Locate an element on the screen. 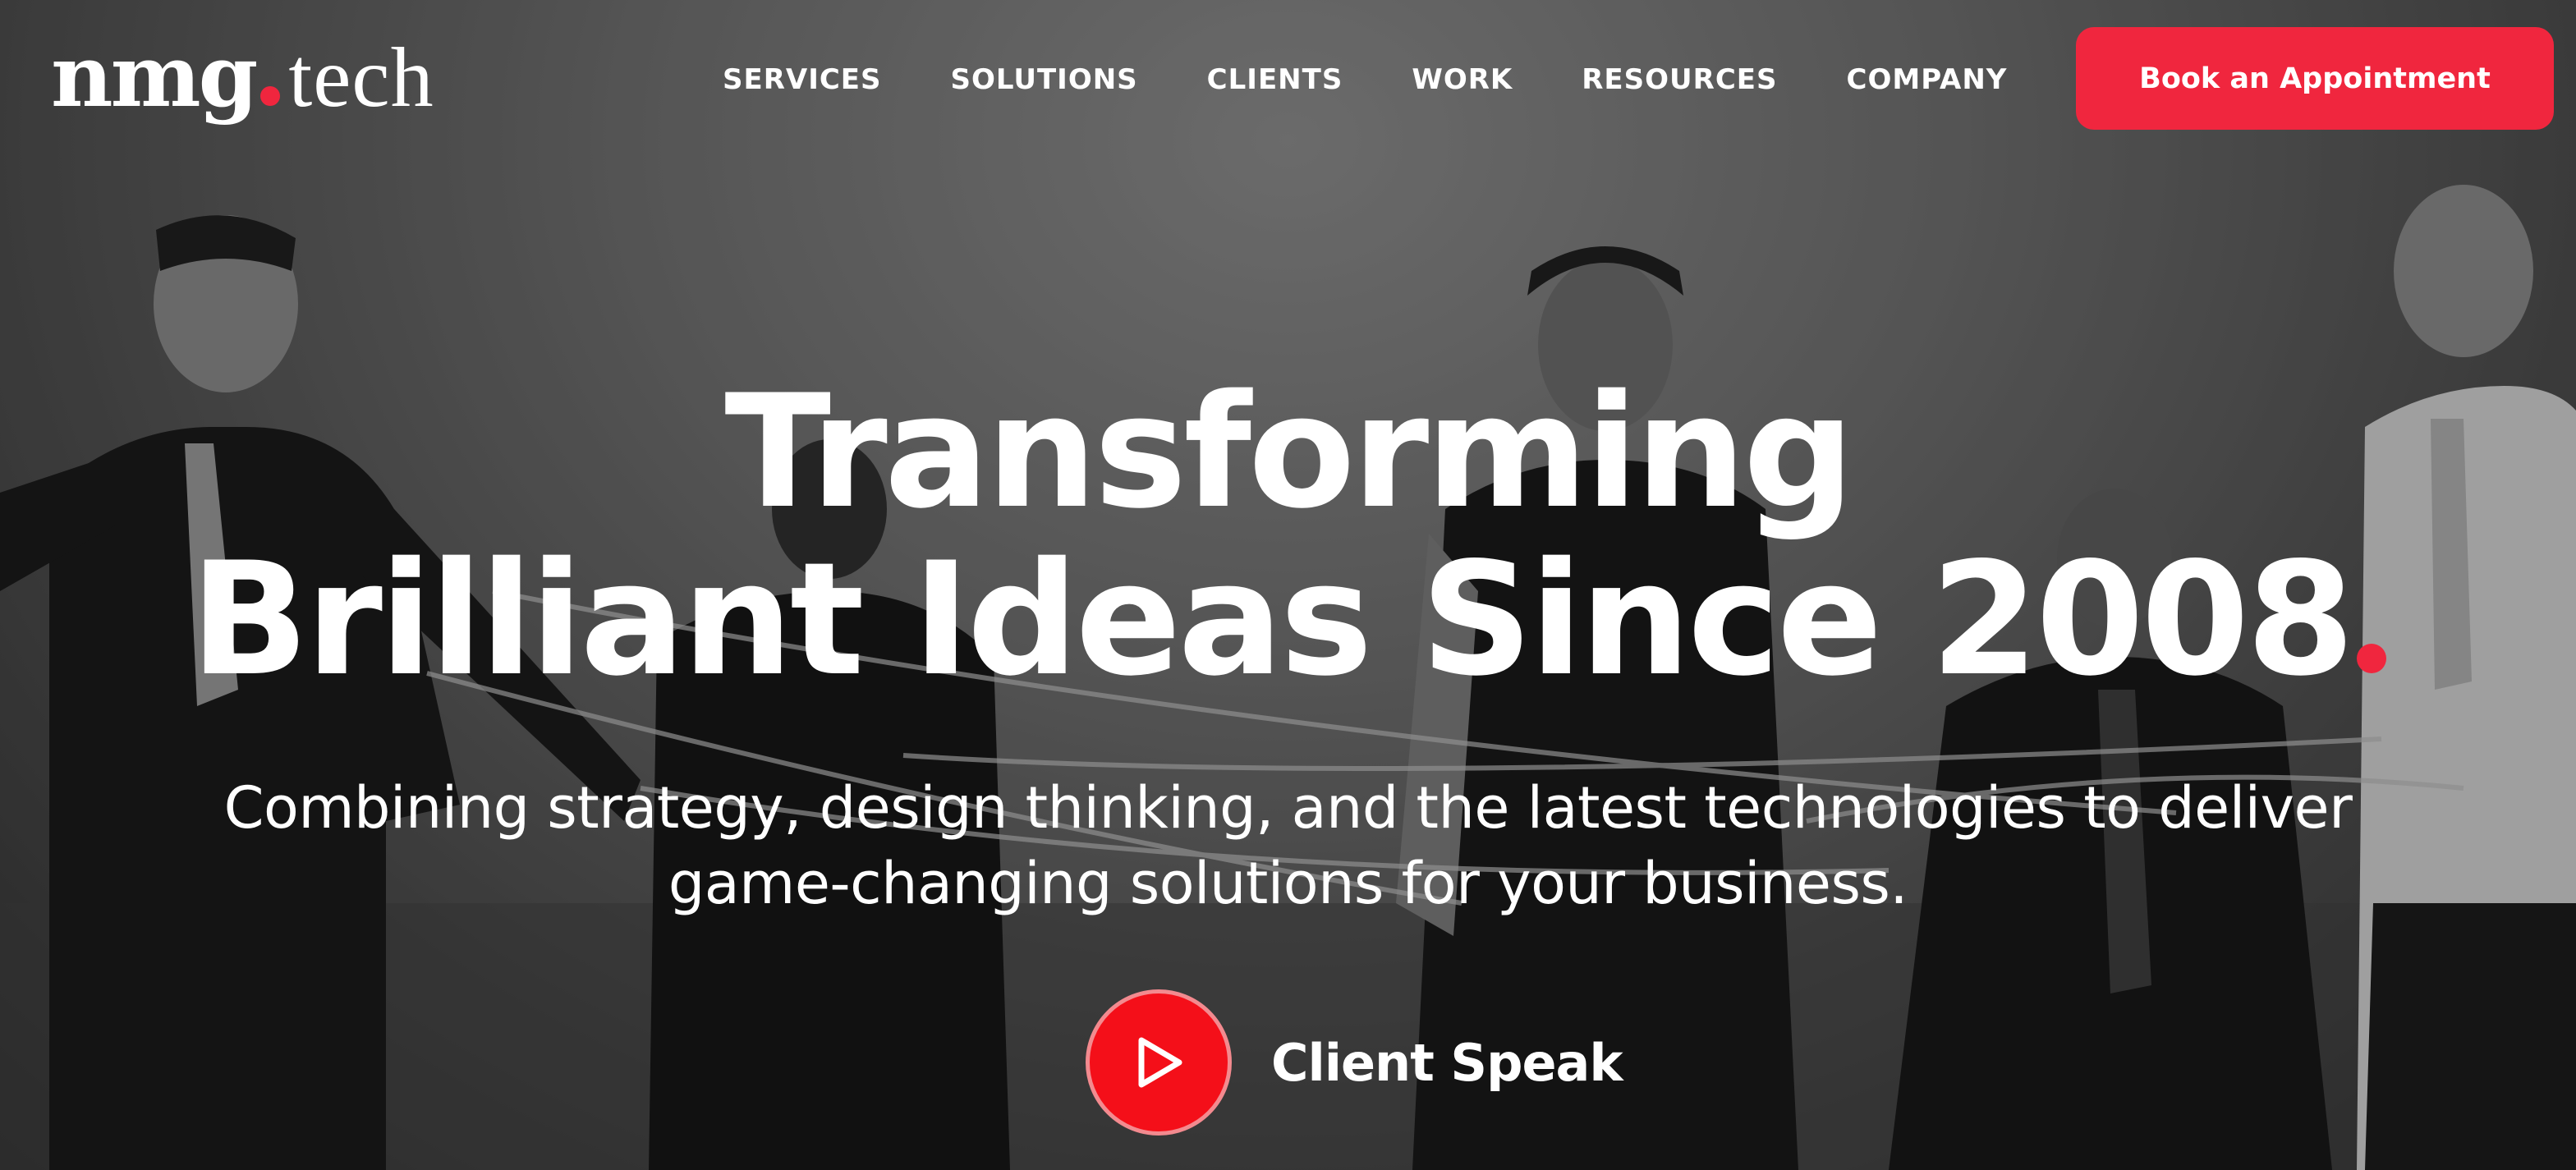  logo-wordmark-main: nmg is located at coordinates (154, 75).